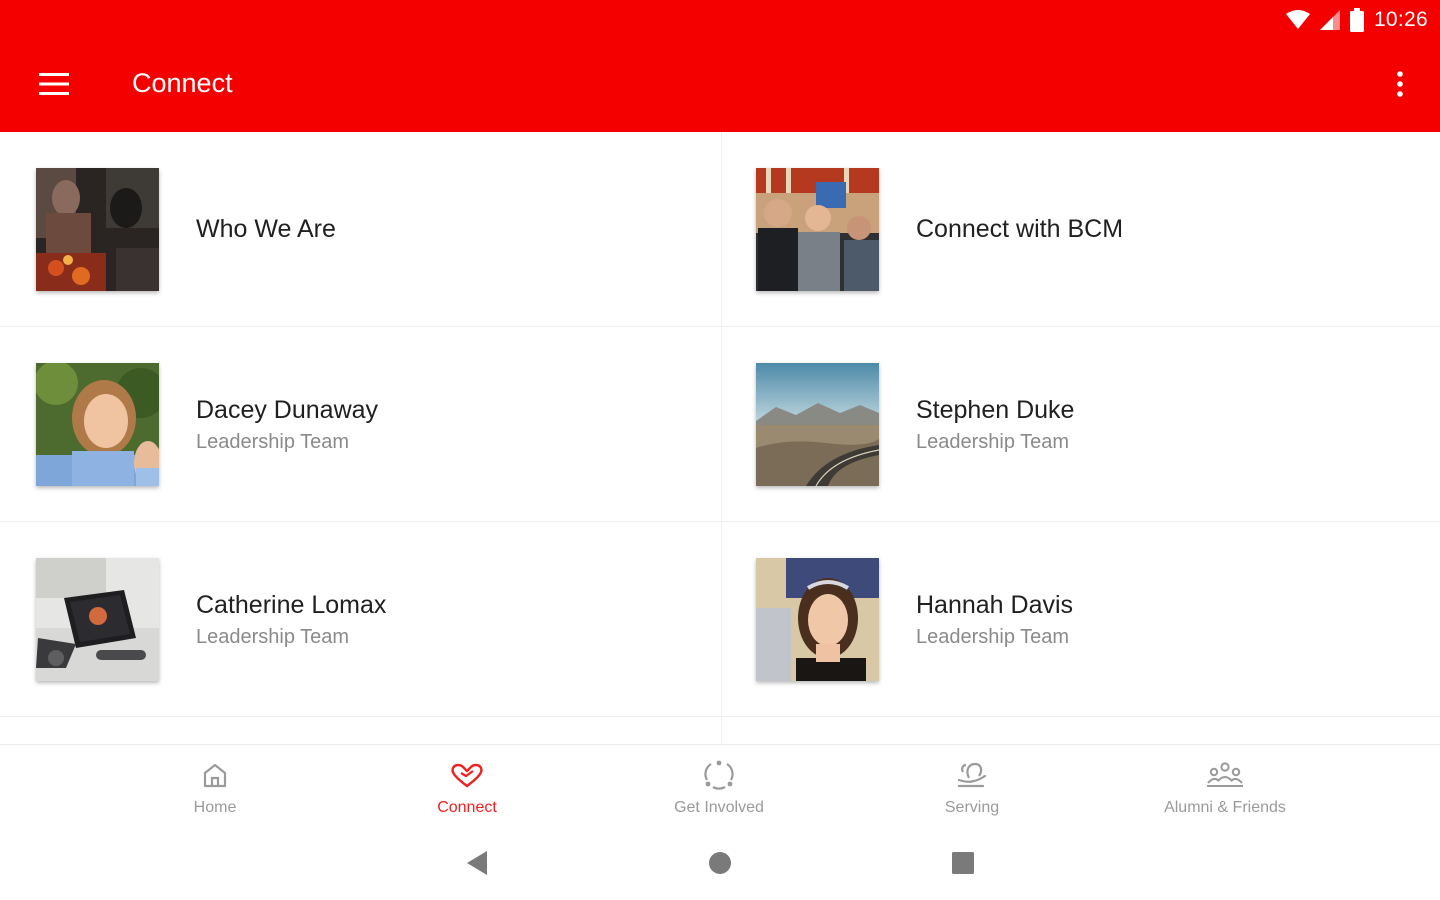 This screenshot has width=1440, height=900. What do you see at coordinates (1297, 20) in the screenshot?
I see `wifi-icon` at bounding box center [1297, 20].